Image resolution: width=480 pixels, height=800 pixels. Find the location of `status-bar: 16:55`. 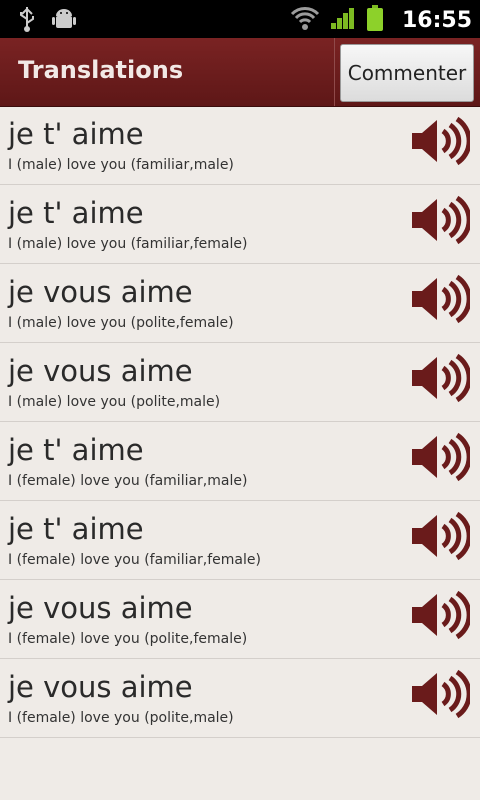

status-bar: 16:55 is located at coordinates (240, 19).